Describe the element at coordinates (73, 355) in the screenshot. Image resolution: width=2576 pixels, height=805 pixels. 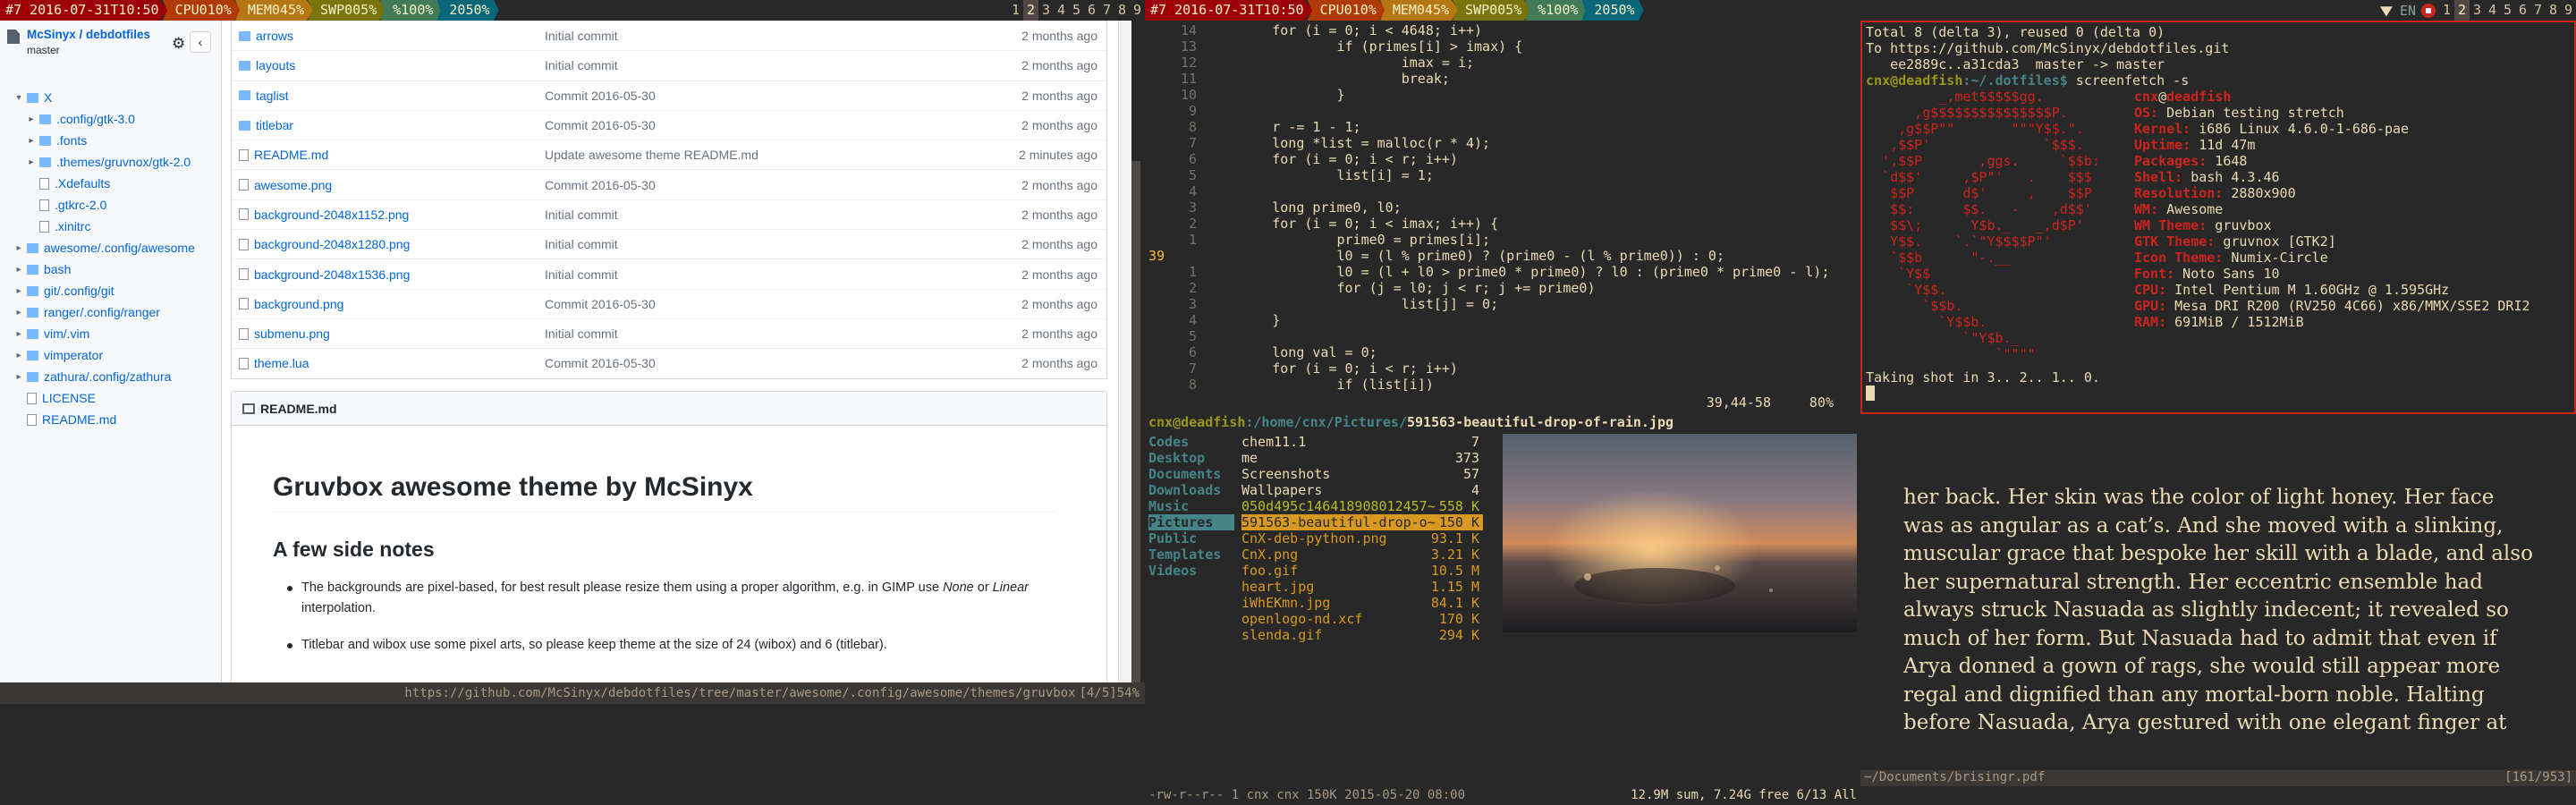
I see `tree-item-label: vimperator` at that location.